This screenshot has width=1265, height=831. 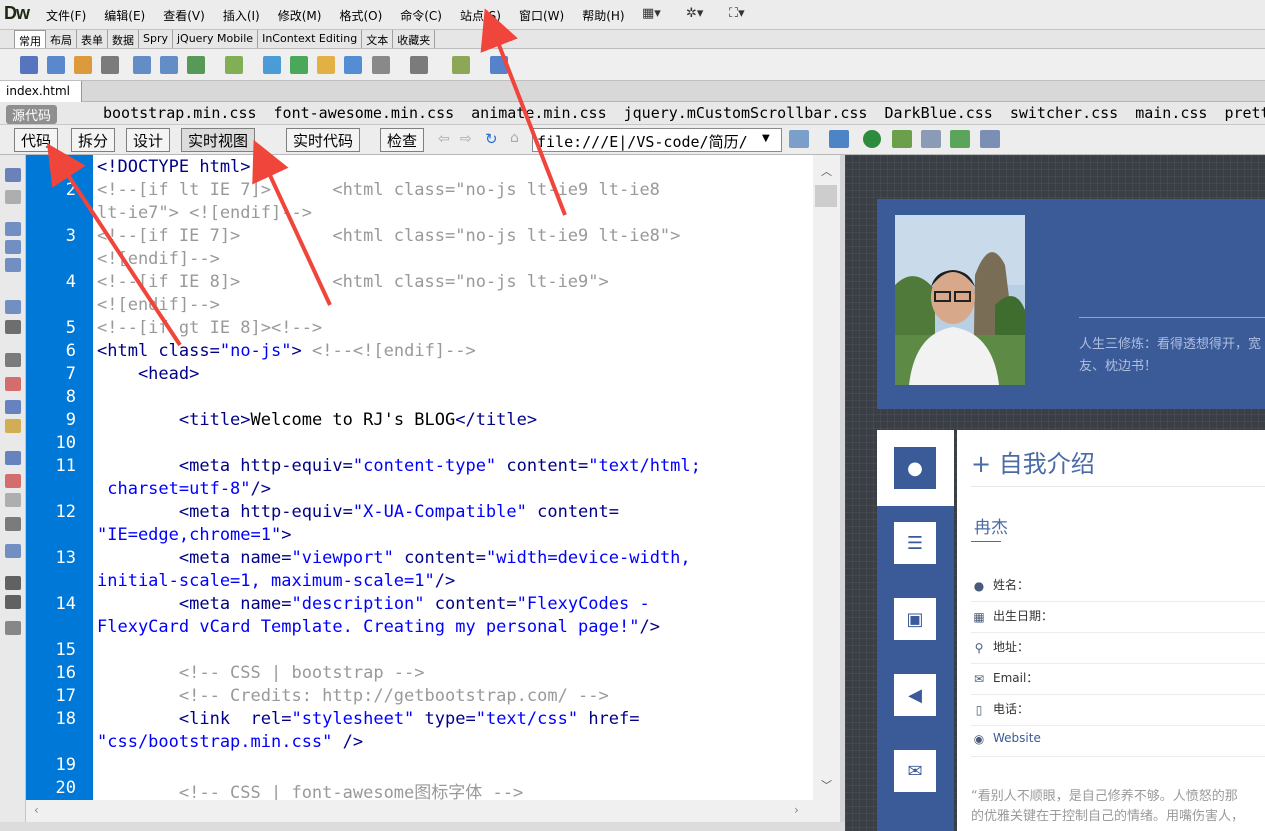 I want to click on arrow-to-site-menu, so click(x=523, y=112).